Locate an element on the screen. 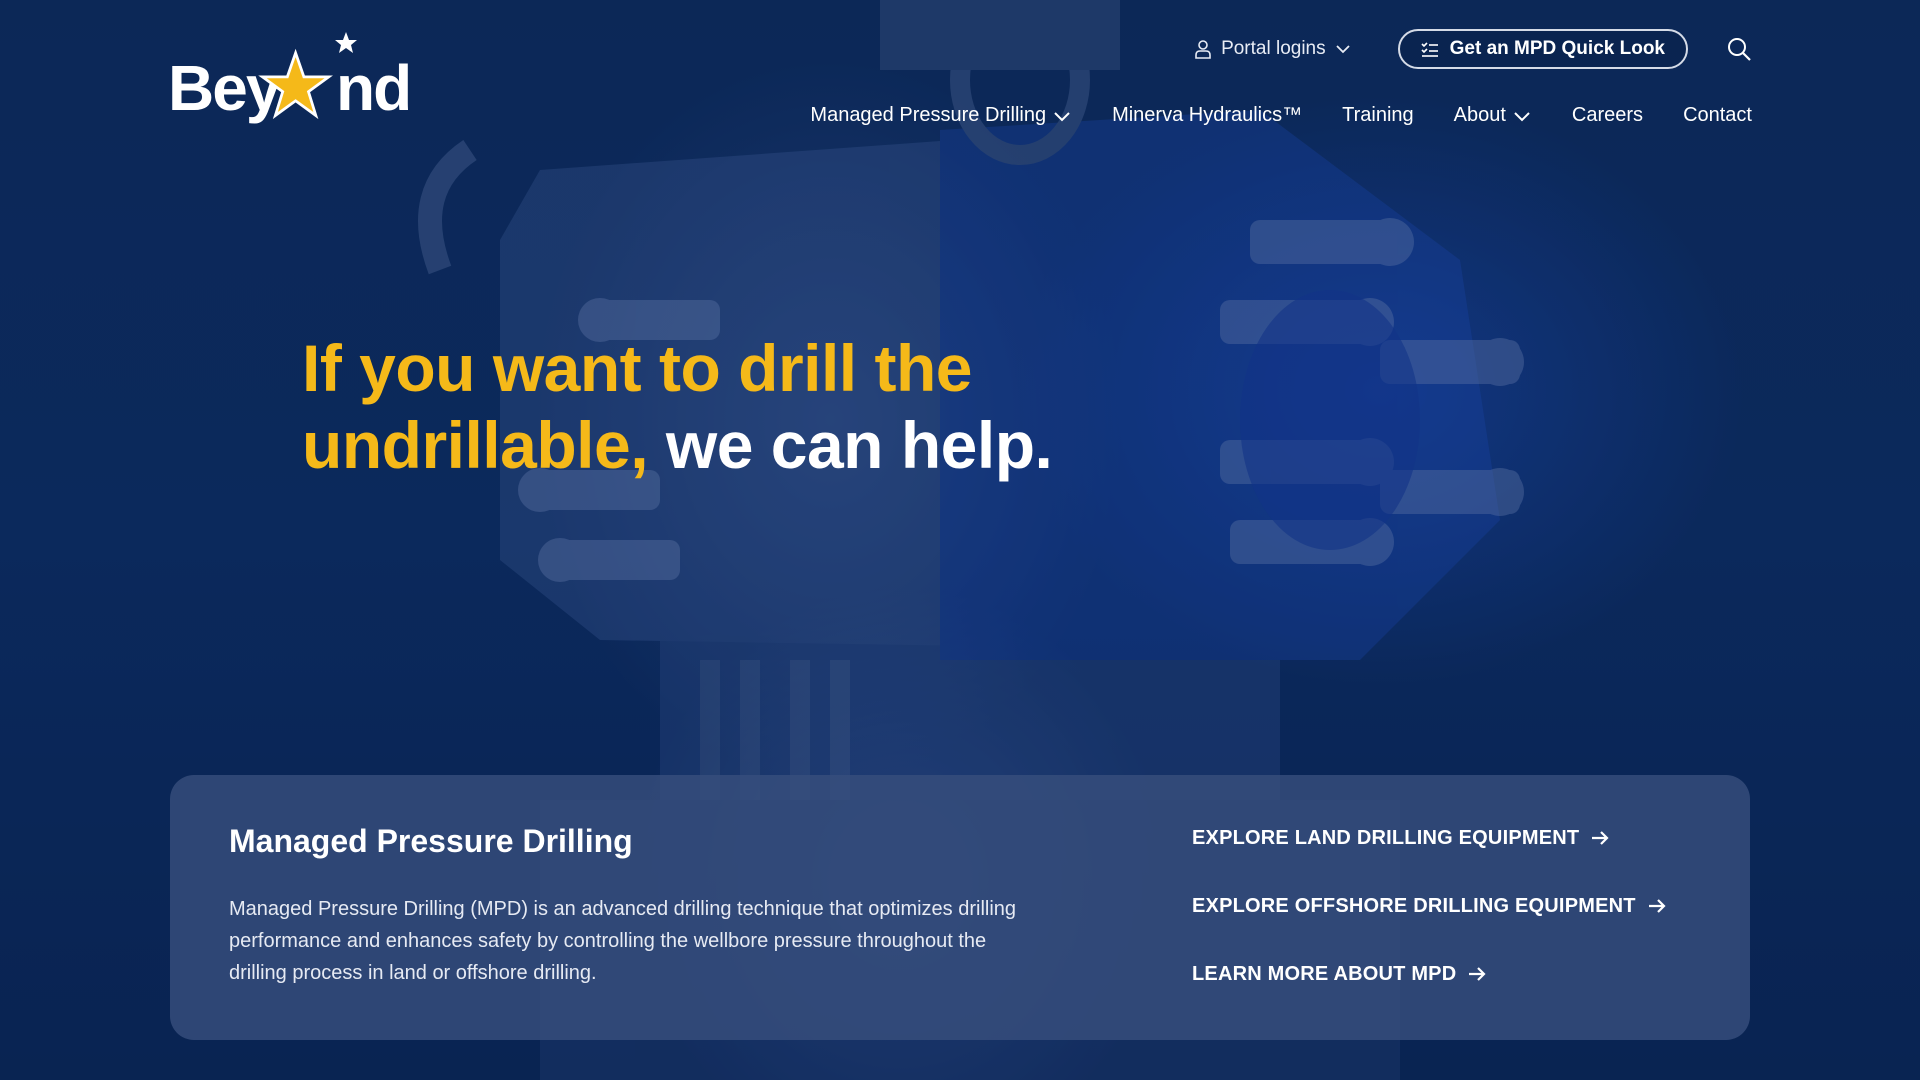 The height and width of the screenshot is (1080, 1920). nav-item-minerva-hydraulics: Minerva Hydraulics™ is located at coordinates (1207, 115).